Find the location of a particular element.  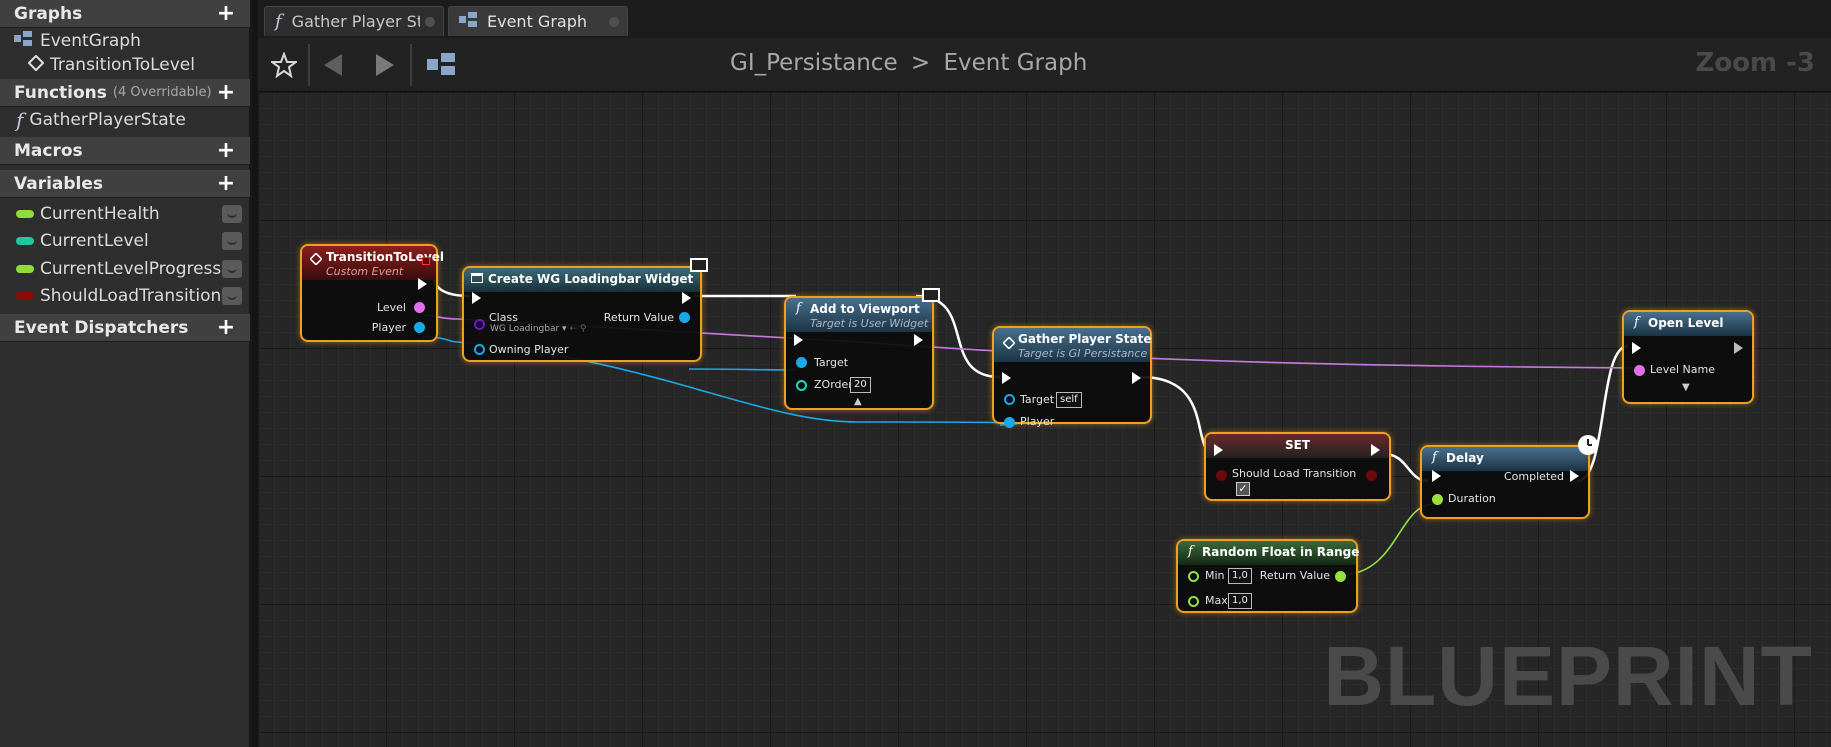

node-header: Delay is located at coordinates (1505, 459).